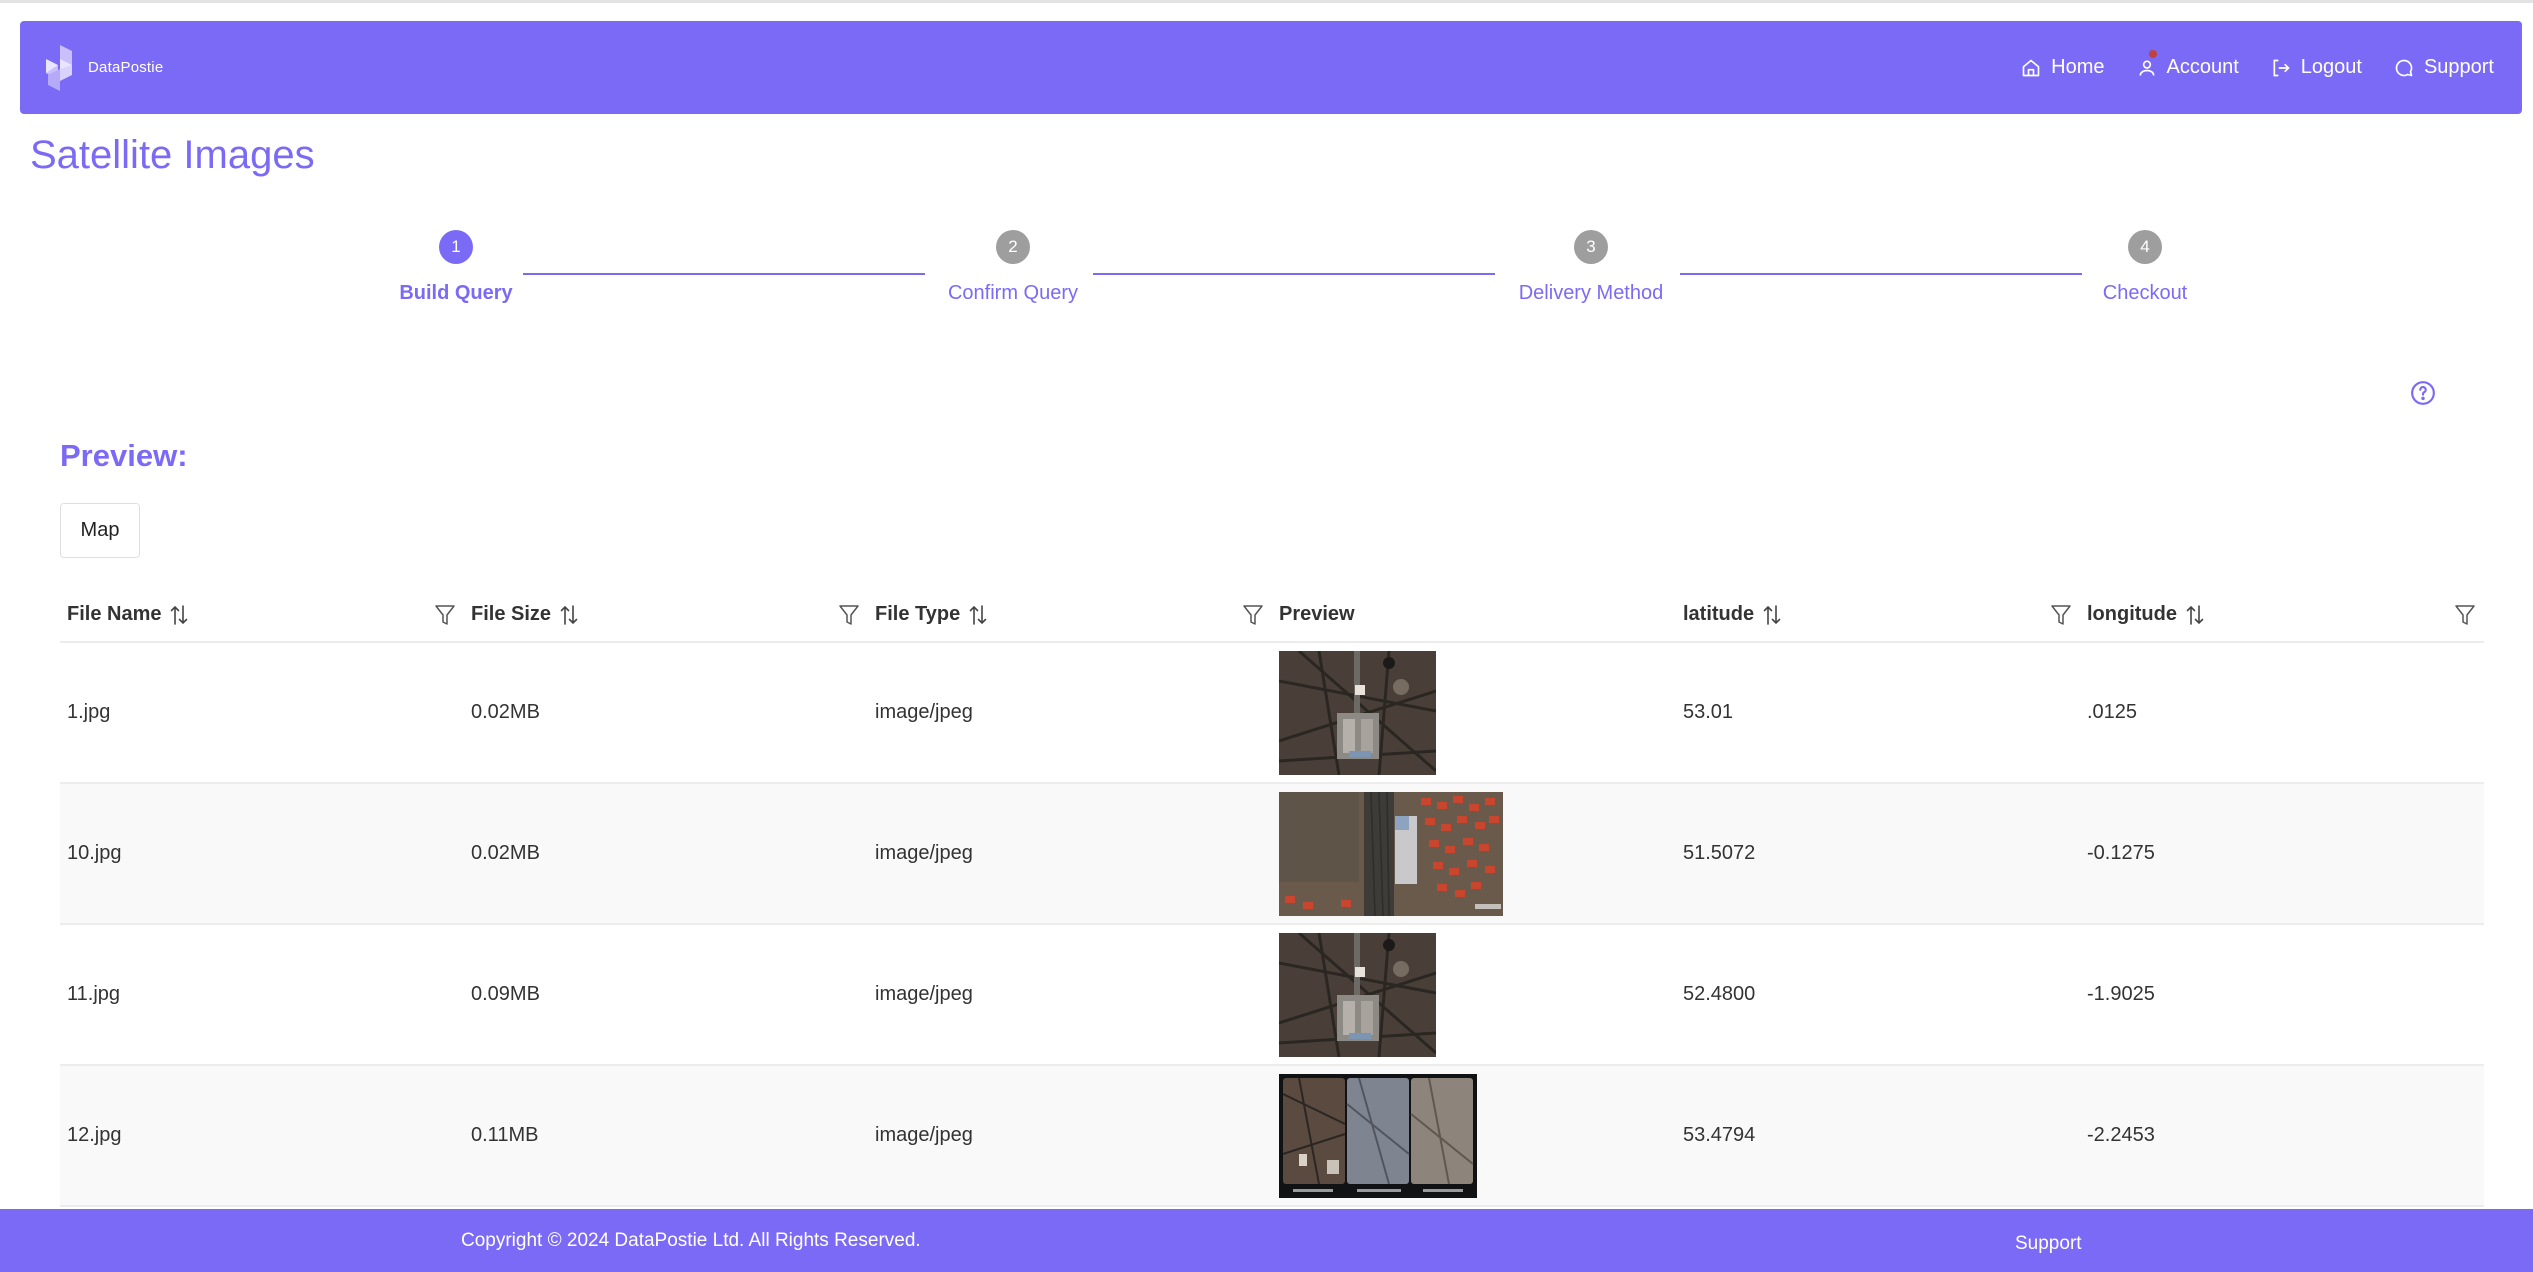 The height and width of the screenshot is (1272, 2533). Describe the element at coordinates (2121, 853) in the screenshot. I see `cell-longitude: -0.1275` at that location.